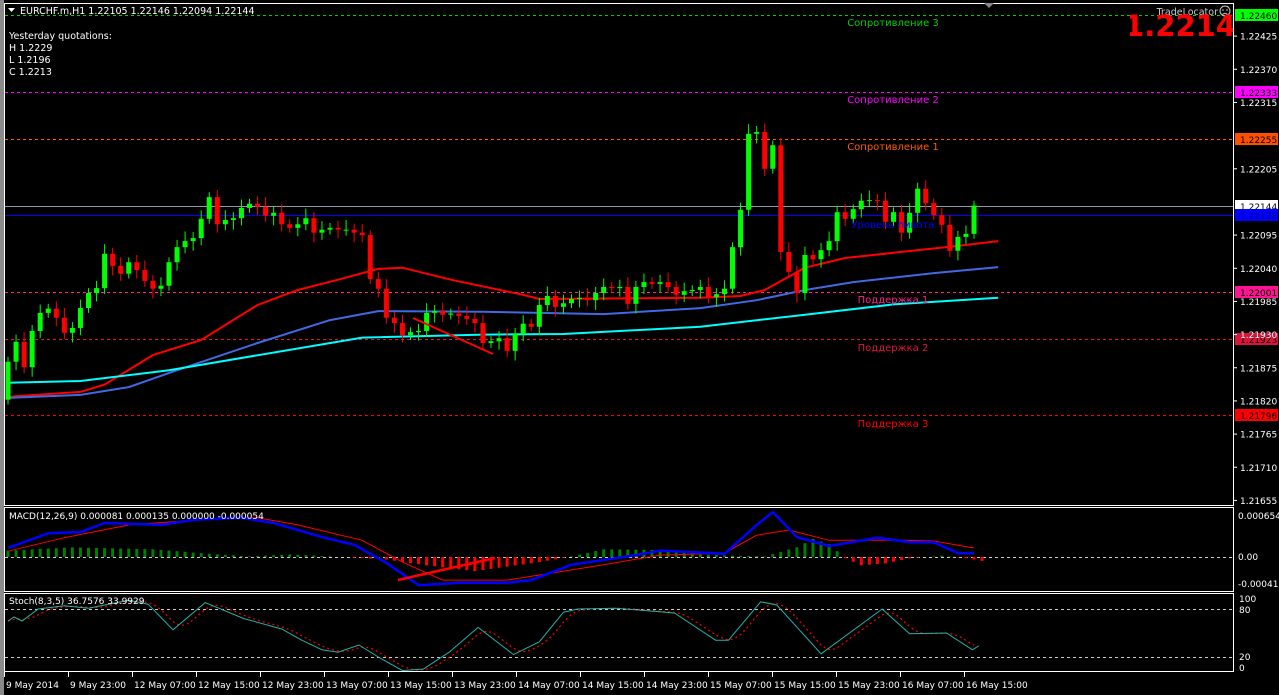 This screenshot has width=1279, height=695. I want to click on yesterday-low: L 1.2196, so click(30, 60).